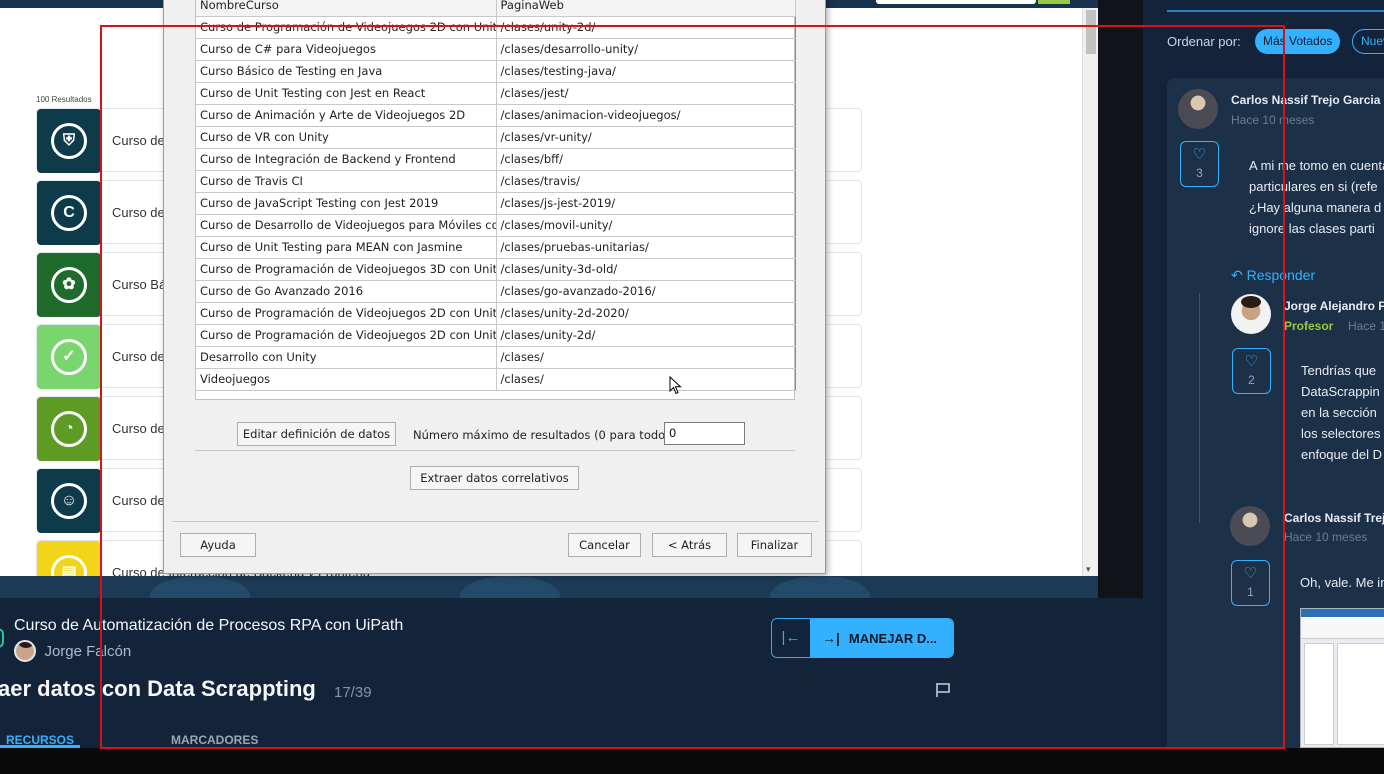 This screenshot has width=1384, height=774. I want to click on arrow-left-bar-icon: |←, so click(791, 637).